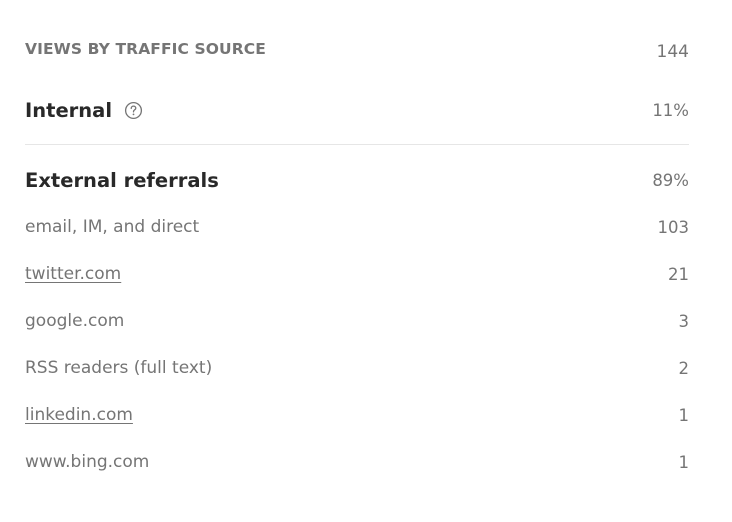  What do you see at coordinates (357, 144) in the screenshot?
I see `section-divider` at bounding box center [357, 144].